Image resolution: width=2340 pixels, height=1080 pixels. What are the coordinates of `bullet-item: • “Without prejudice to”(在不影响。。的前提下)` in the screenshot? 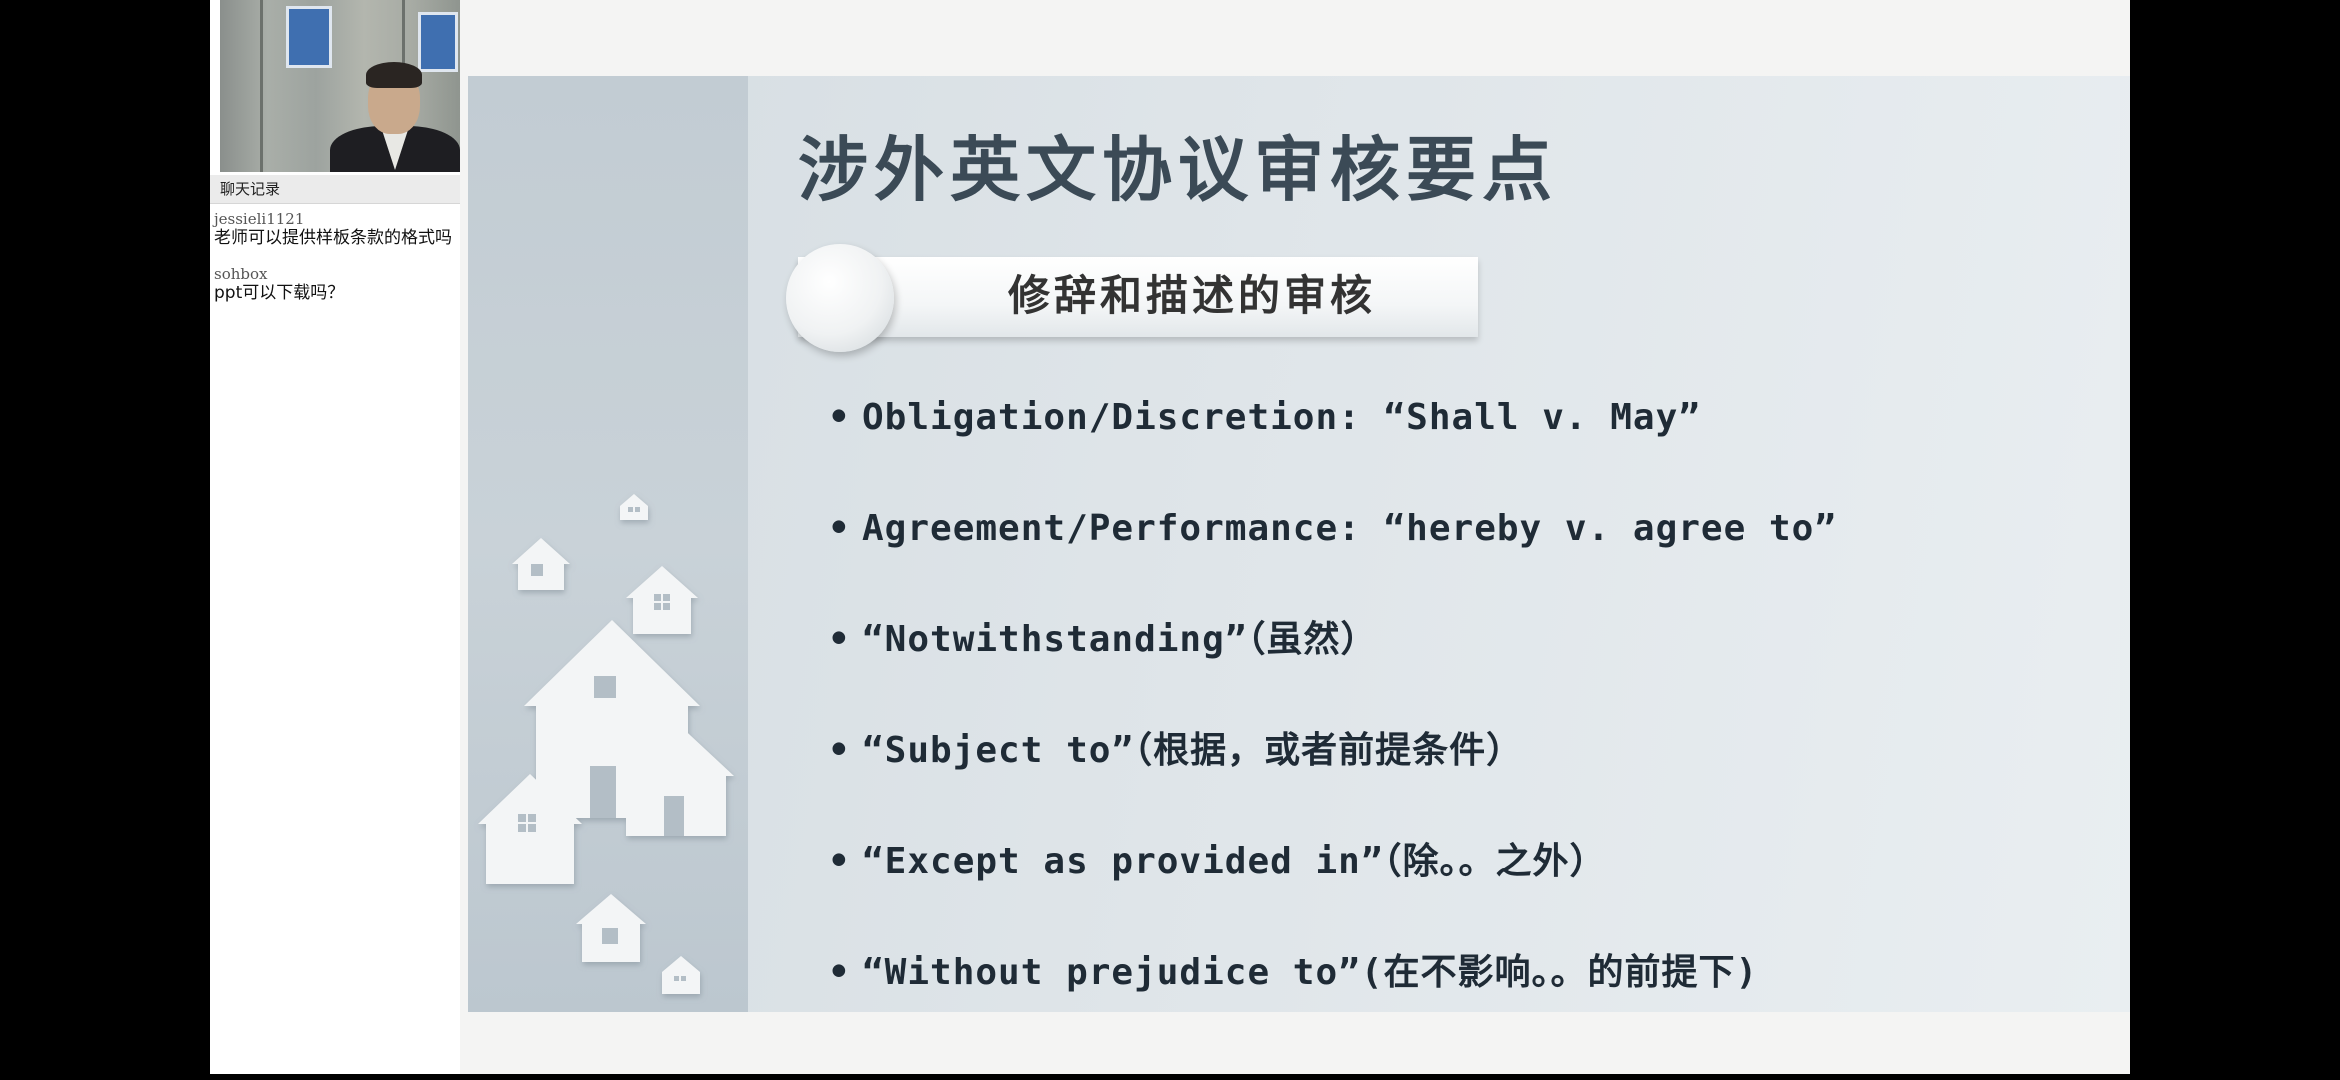 It's located at (1473, 964).